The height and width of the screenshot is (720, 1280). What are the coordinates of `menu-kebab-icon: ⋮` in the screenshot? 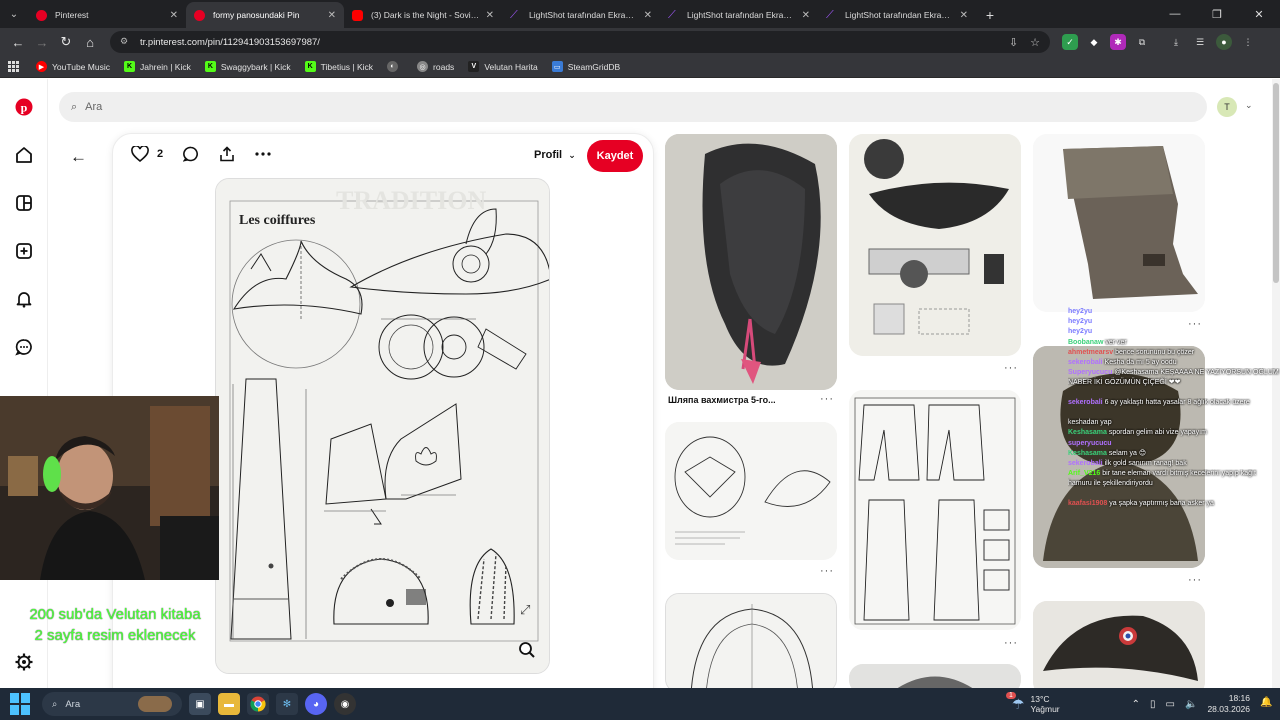 It's located at (1248, 42).